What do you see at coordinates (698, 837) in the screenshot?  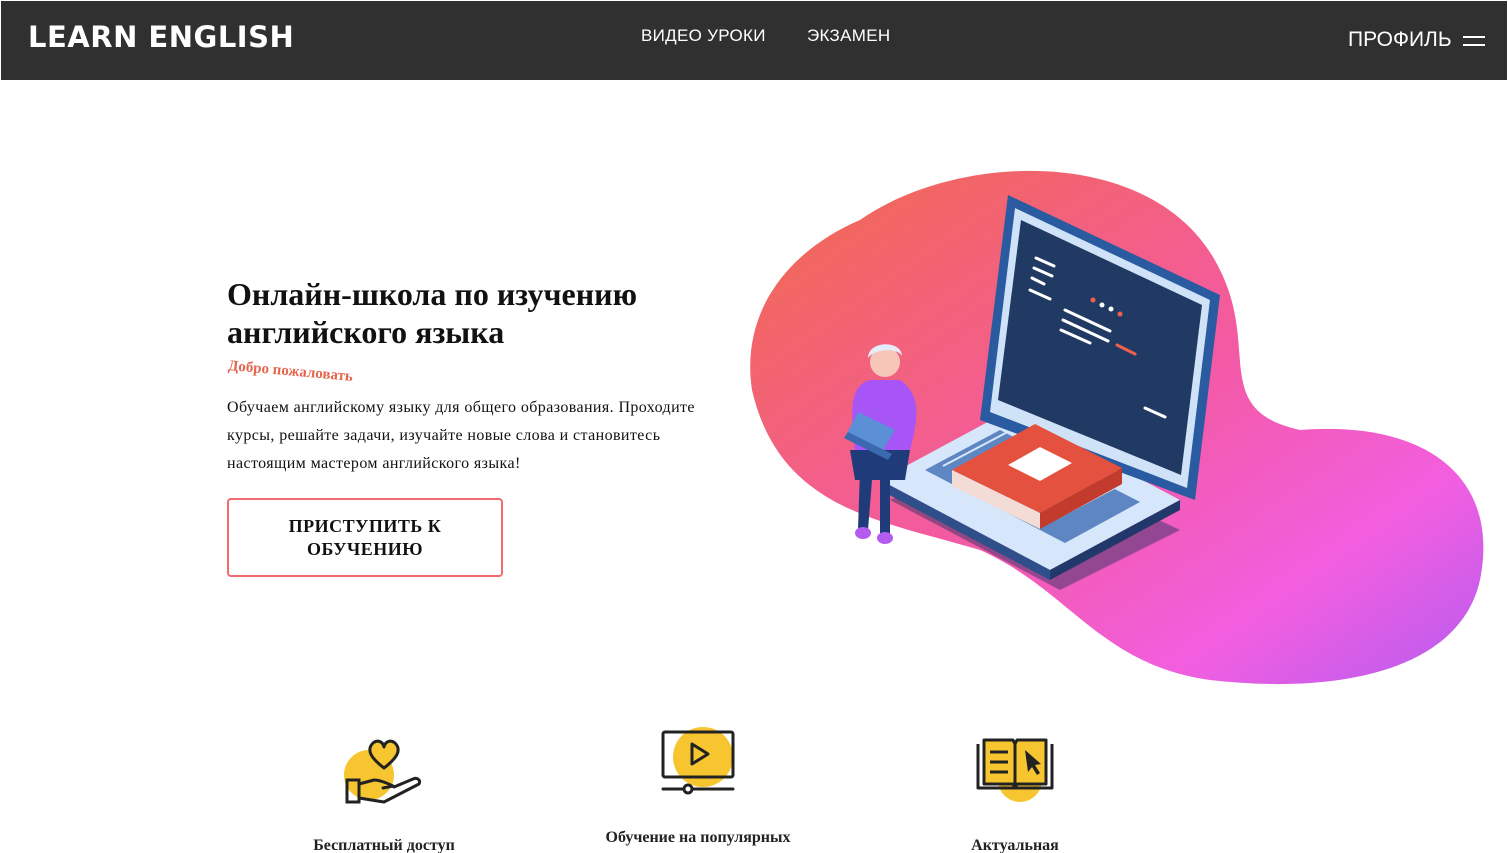 I see `feature-label-popular: Обучение на популярных` at bounding box center [698, 837].